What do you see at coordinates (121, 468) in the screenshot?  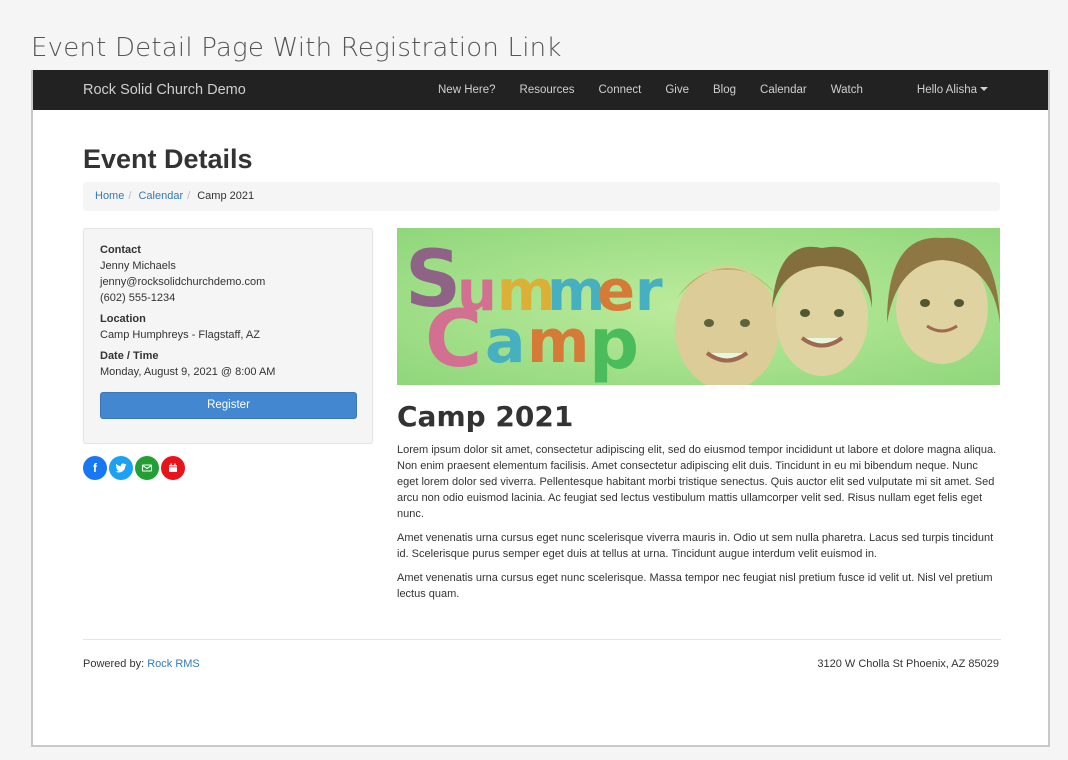 I see `twitter-icon` at bounding box center [121, 468].